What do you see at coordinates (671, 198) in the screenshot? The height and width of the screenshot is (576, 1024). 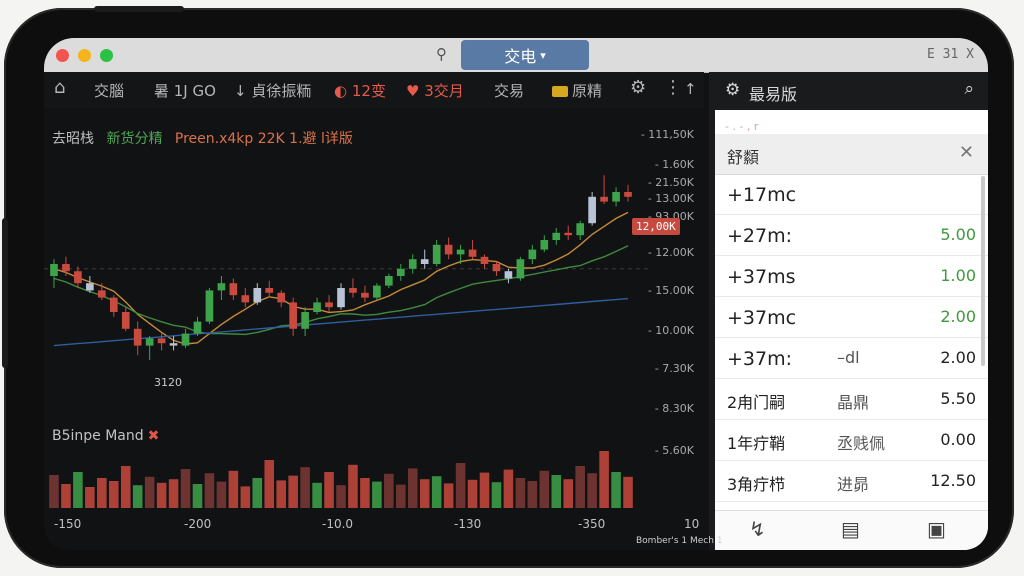 I see `y-axis-tick: - 13.00K` at bounding box center [671, 198].